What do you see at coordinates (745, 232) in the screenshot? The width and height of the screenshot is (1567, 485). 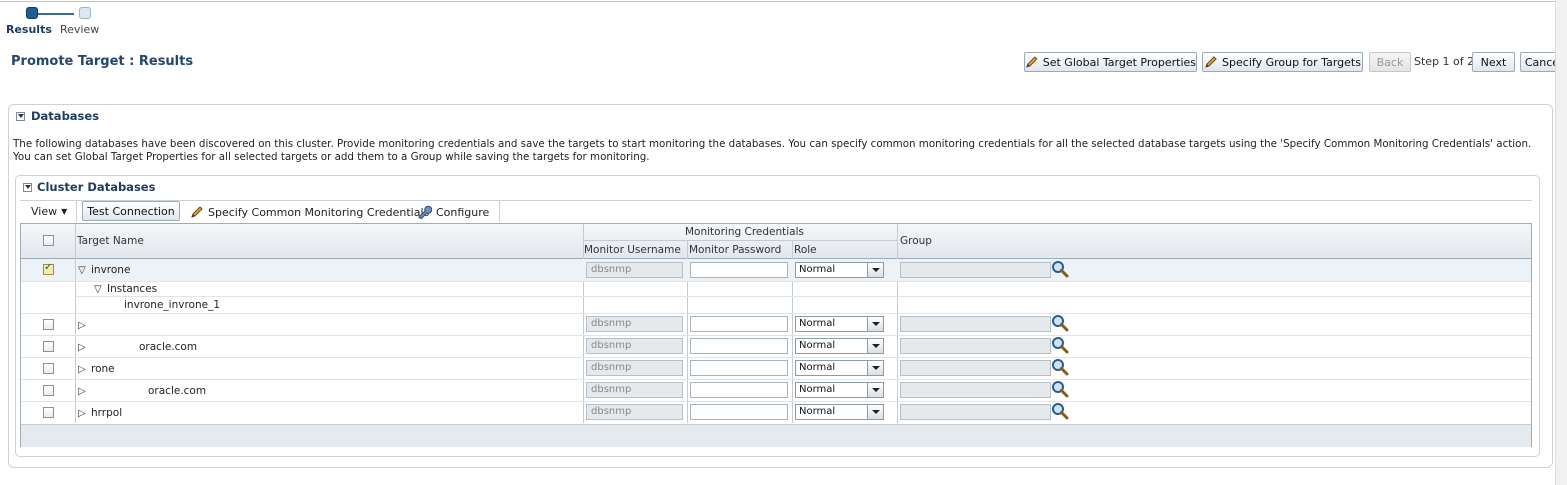 I see `header-monitoring-credentials: Monitoring Credentials` at bounding box center [745, 232].